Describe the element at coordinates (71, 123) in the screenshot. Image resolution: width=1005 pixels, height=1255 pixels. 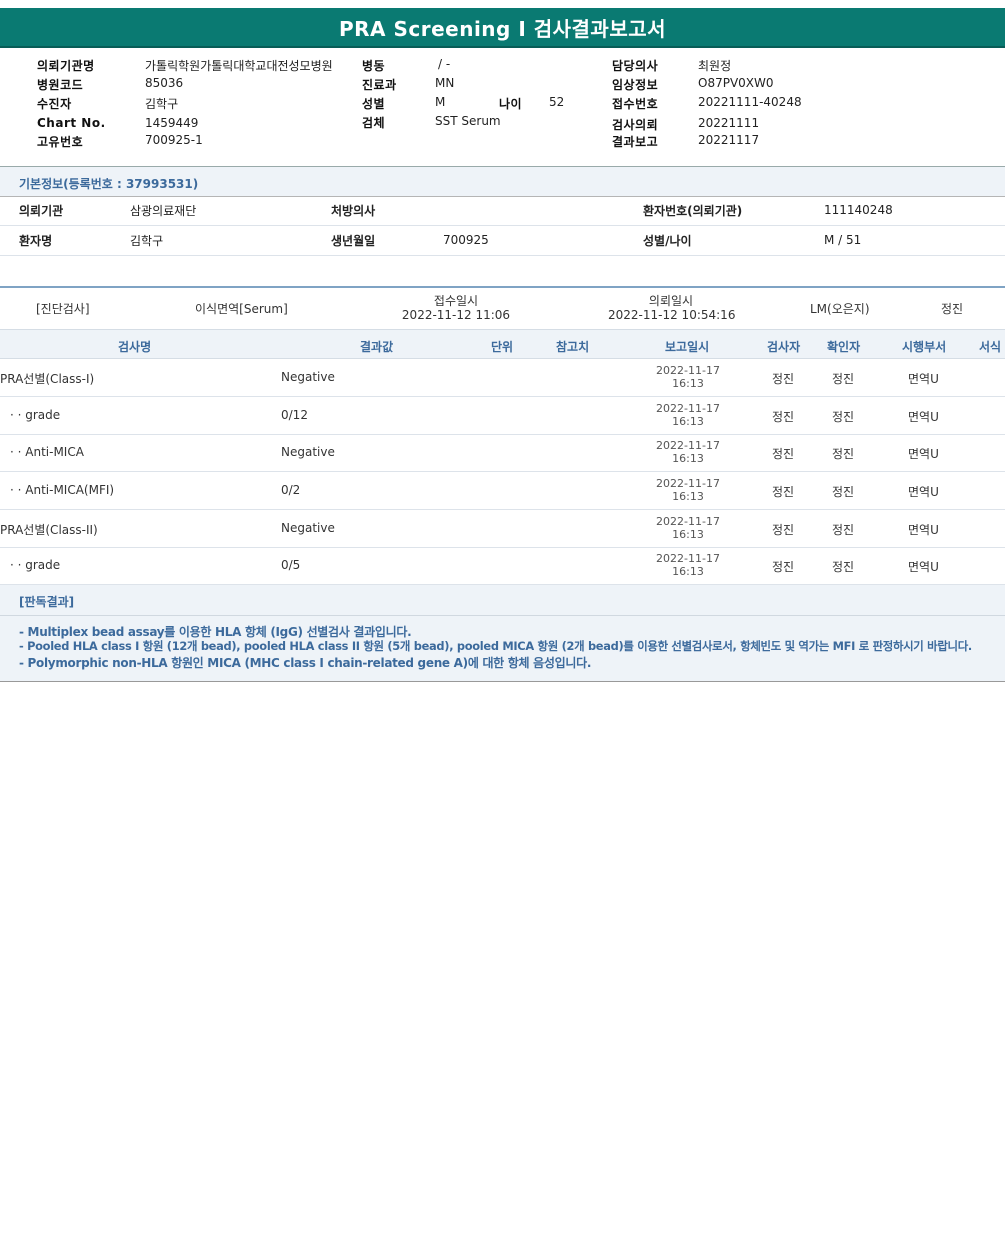
I see `chart-no-label: Chart No.` at that location.